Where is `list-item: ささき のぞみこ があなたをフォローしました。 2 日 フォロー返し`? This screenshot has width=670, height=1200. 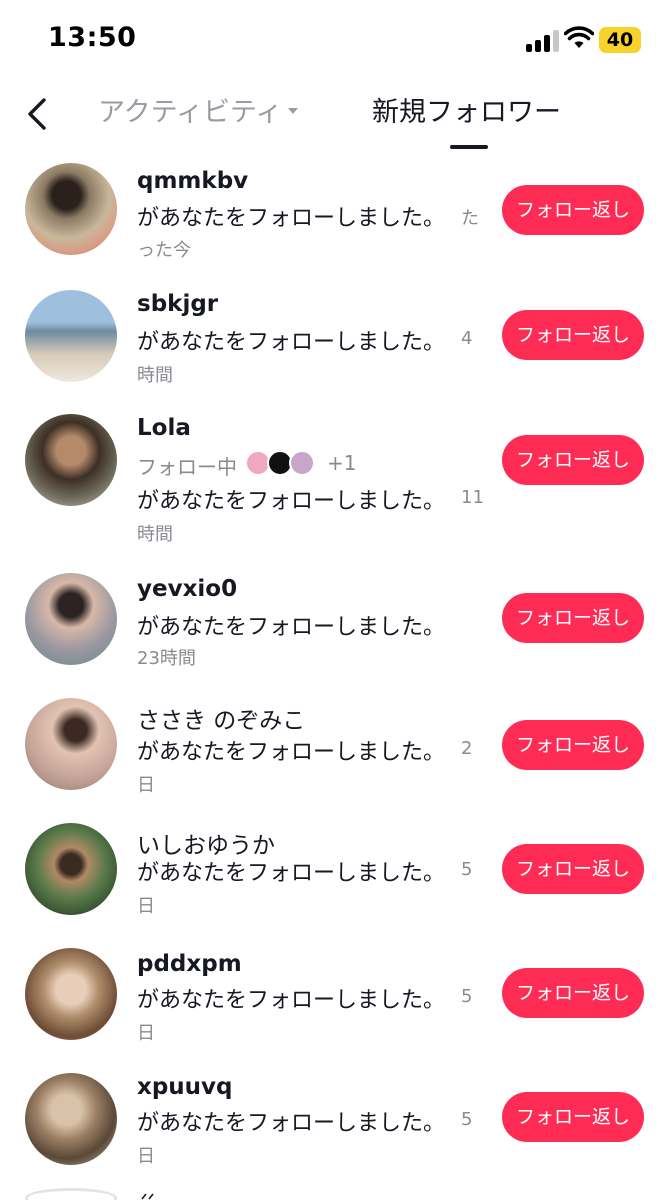 list-item: ささき のぞみこ があなたをフォローしました。 2 日 フォロー返し is located at coordinates (335, 755).